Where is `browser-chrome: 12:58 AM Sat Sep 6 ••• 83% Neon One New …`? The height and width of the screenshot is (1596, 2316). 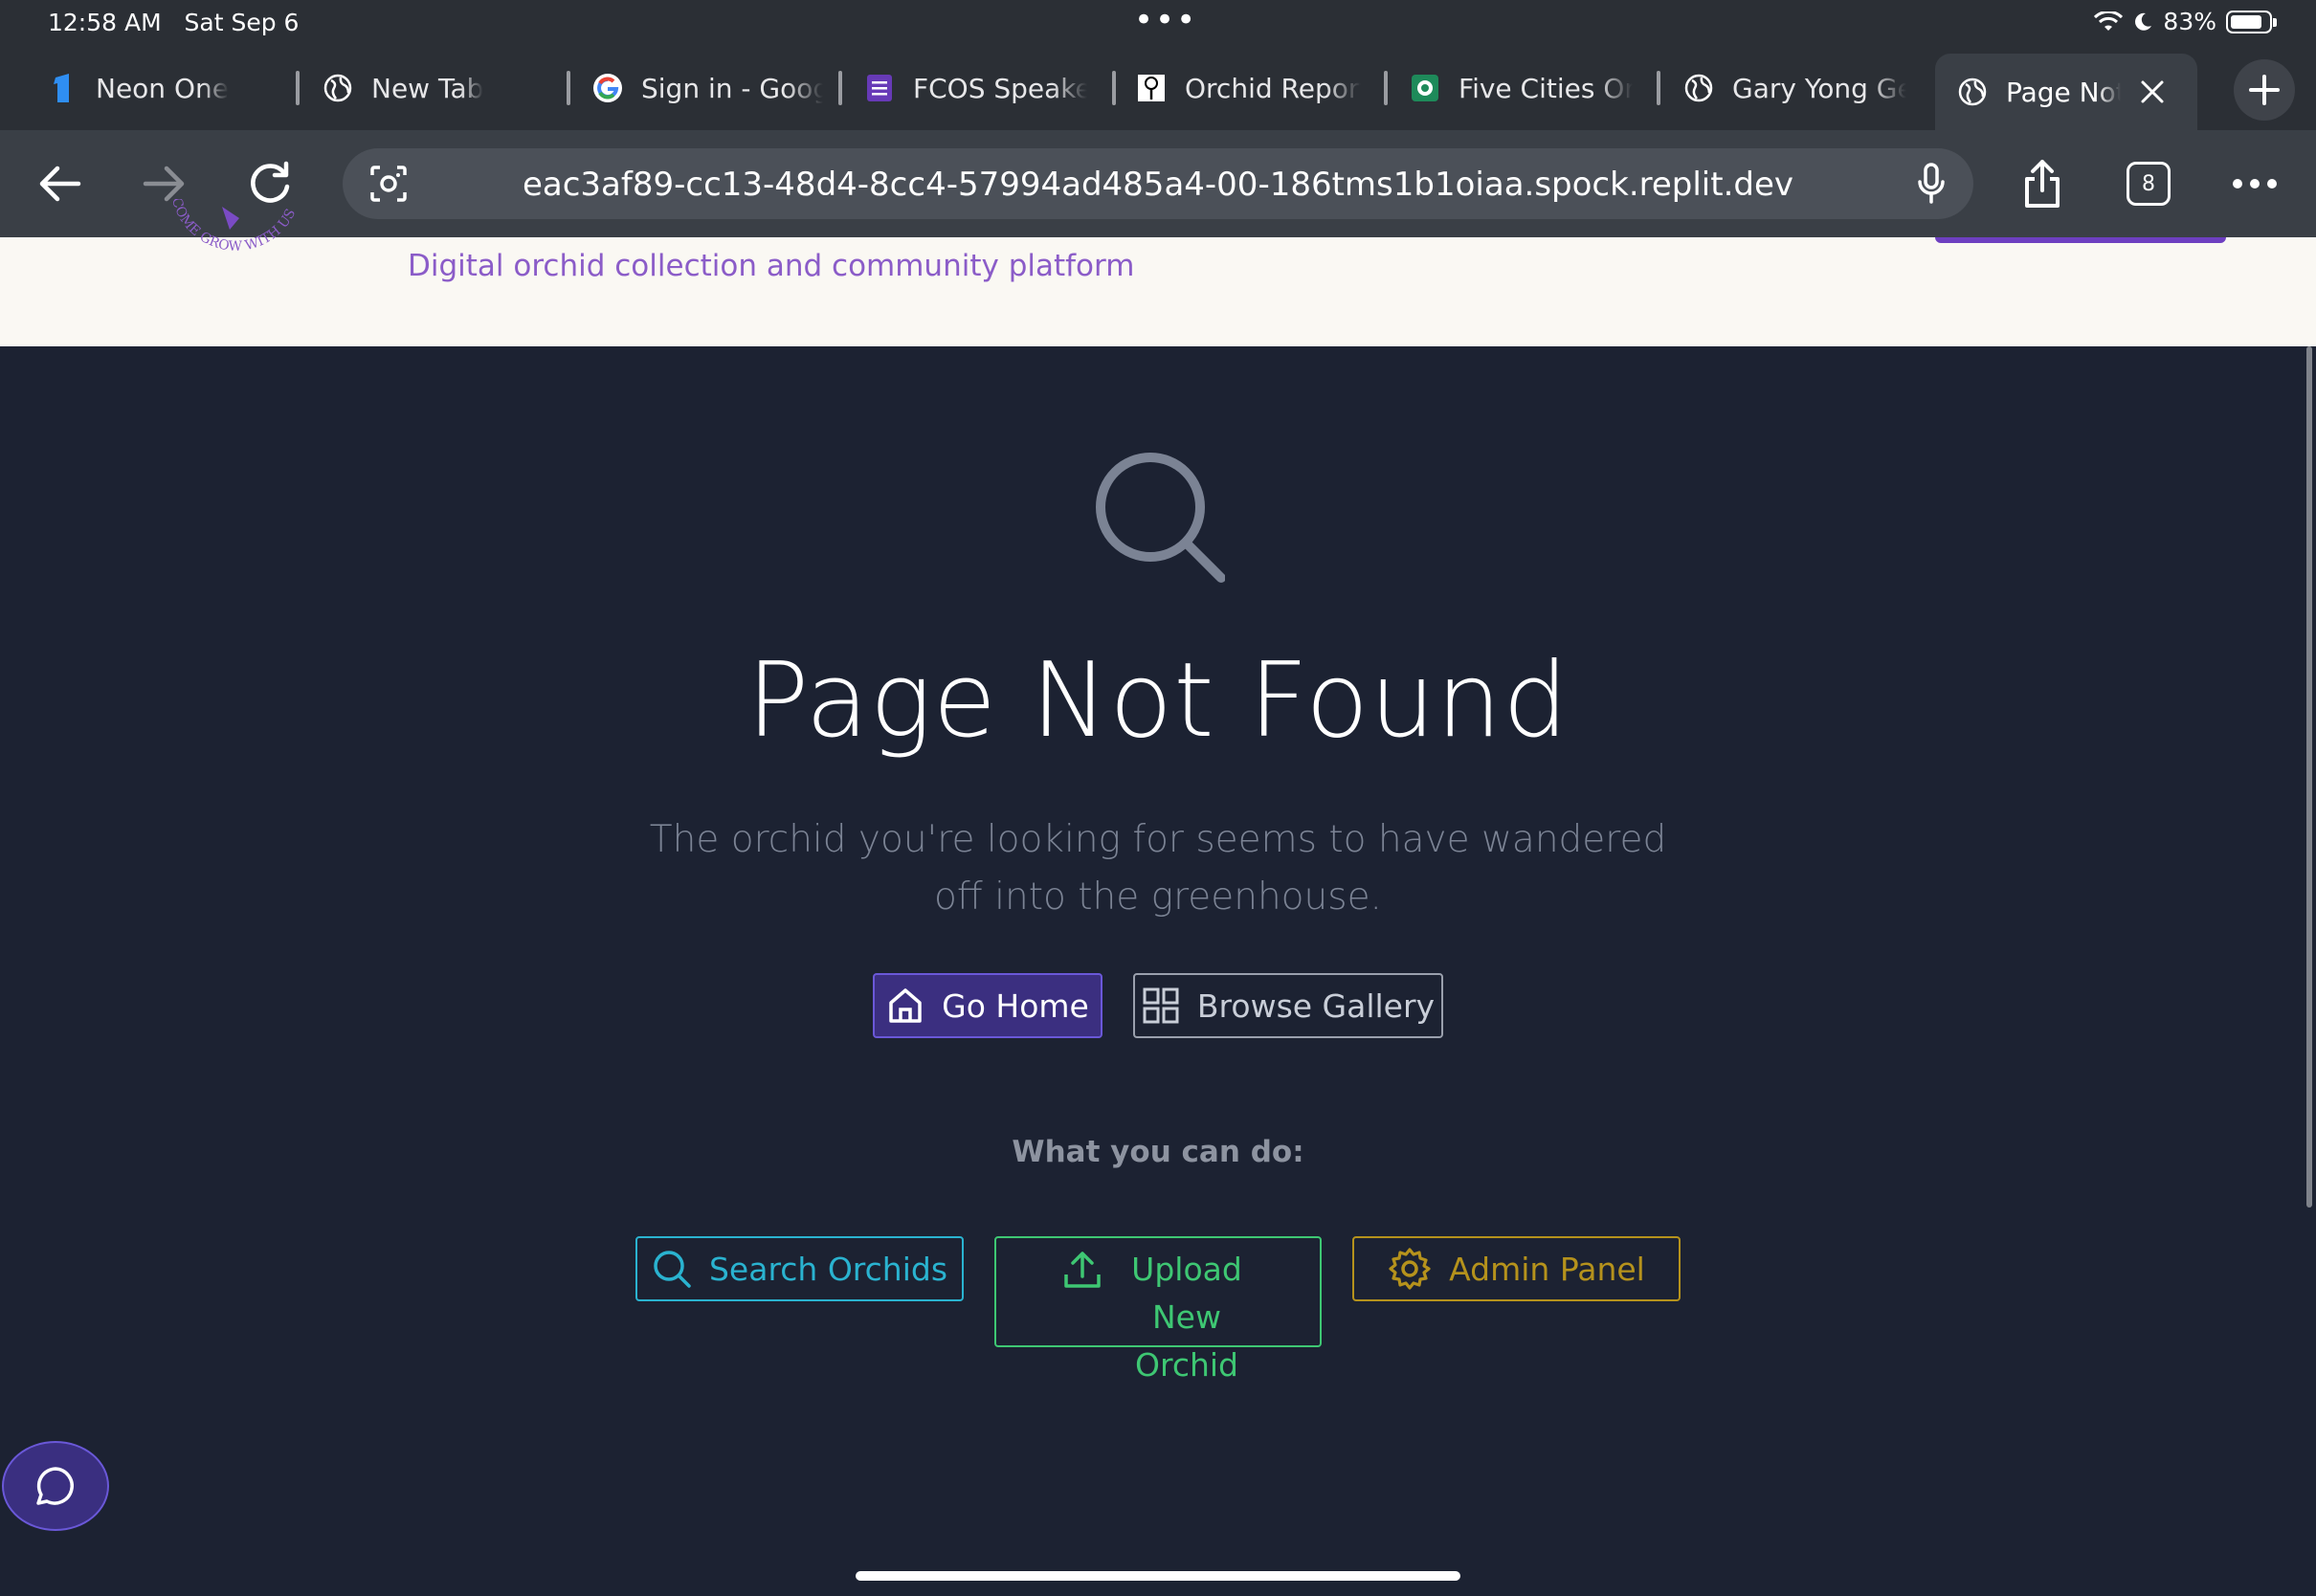 browser-chrome: 12:58 AM Sat Sep 6 ••• 83% Neon One New … is located at coordinates (1158, 119).